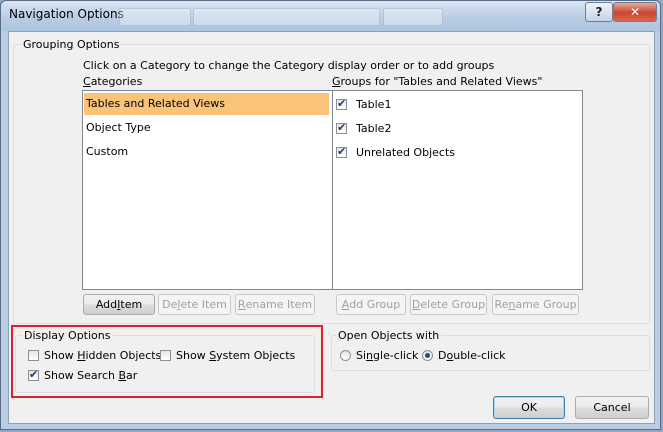  I want to click on title-bar: Navigation Options ? ✕, so click(330, 16).